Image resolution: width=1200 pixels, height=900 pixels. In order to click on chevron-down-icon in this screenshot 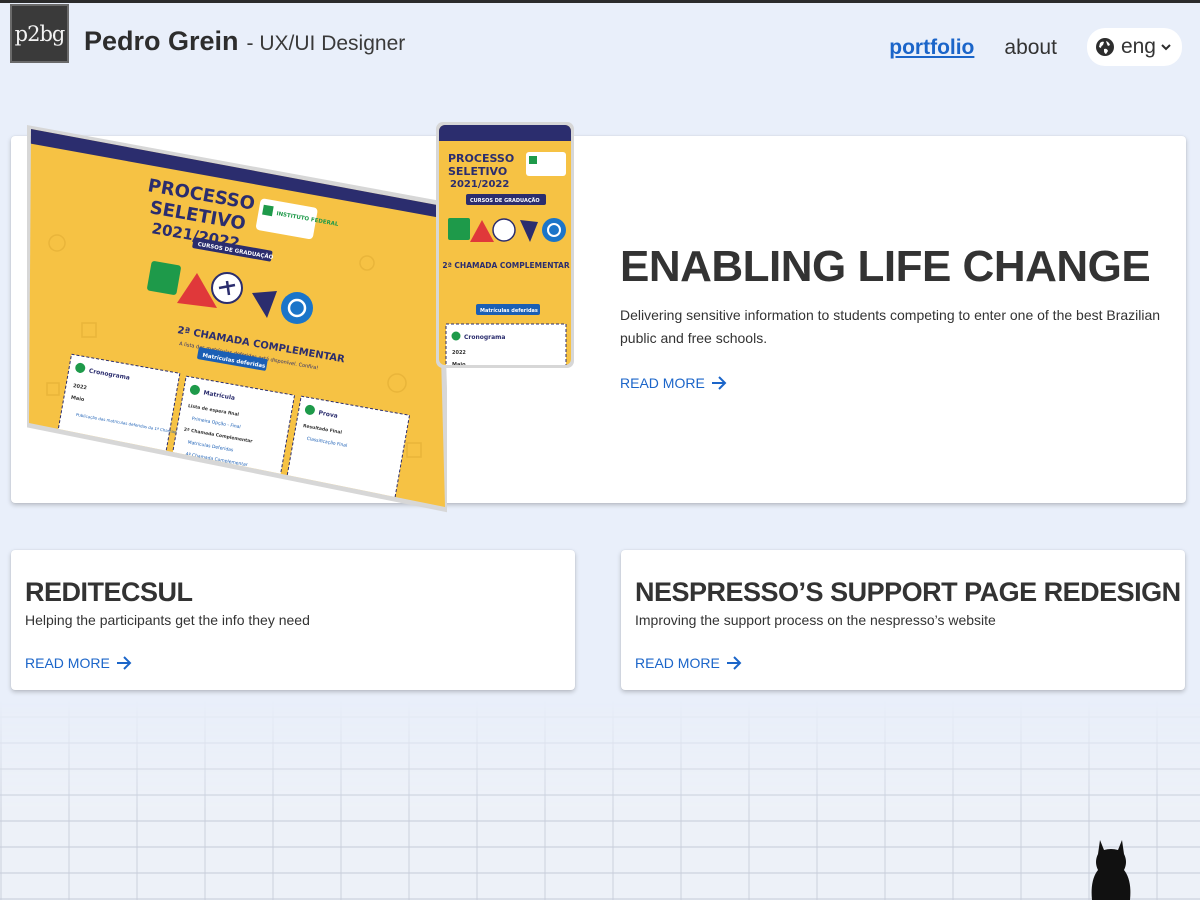, I will do `click(1166, 47)`.